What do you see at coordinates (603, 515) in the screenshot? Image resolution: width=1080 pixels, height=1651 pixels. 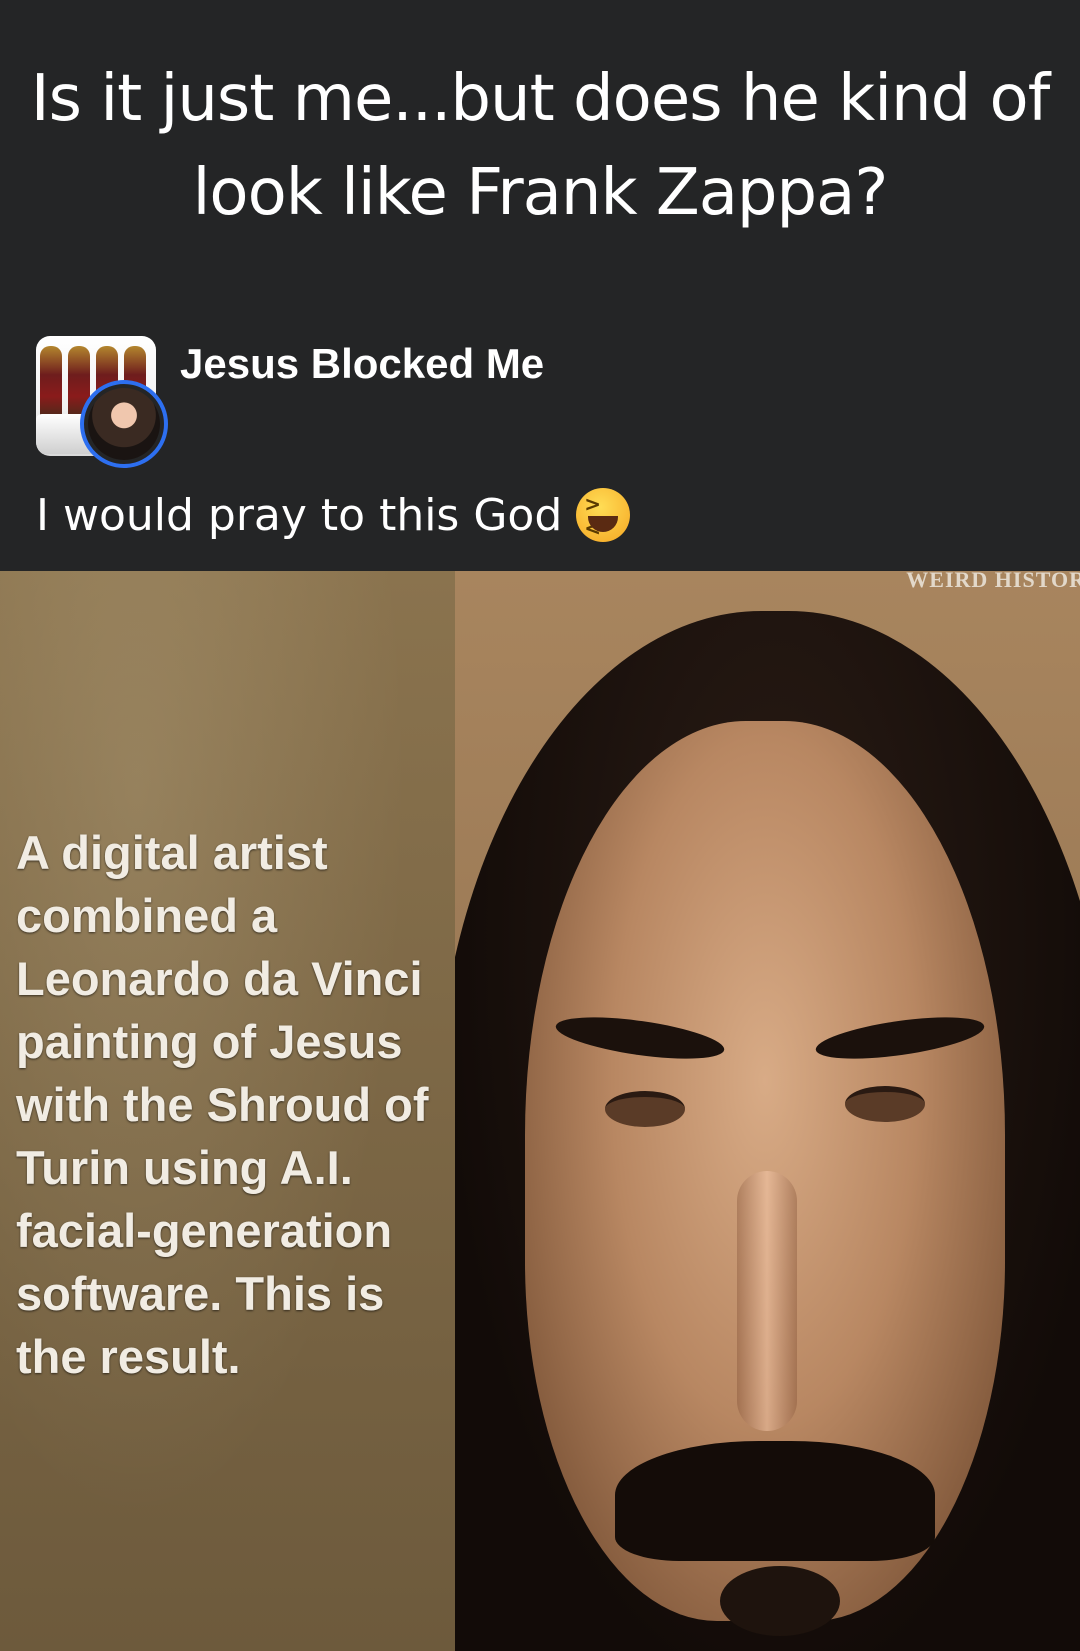 I see `laughing-face-icon` at bounding box center [603, 515].